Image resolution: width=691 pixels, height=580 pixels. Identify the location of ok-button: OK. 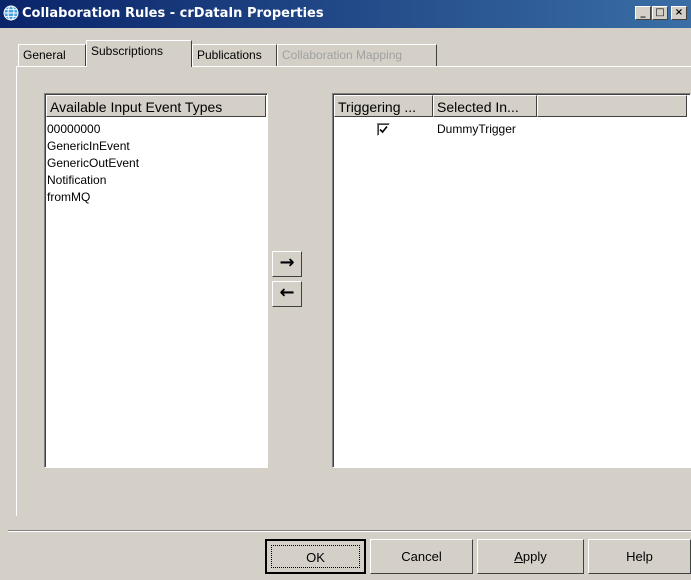
(315, 556).